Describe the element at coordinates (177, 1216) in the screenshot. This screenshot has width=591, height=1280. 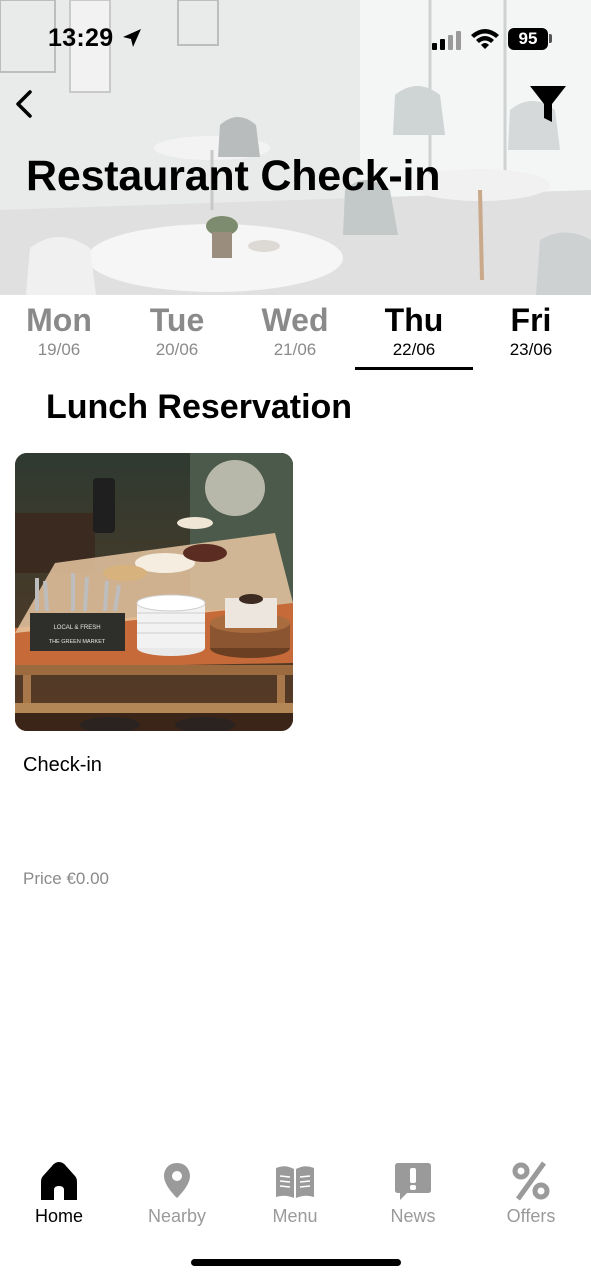
I see `tab-label: Nearby` at that location.